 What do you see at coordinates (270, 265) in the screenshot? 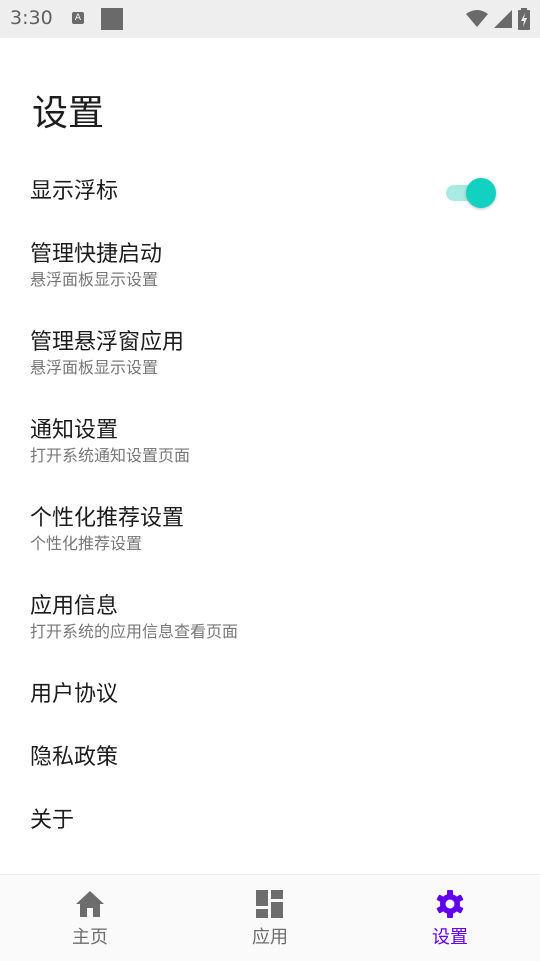
I see `setting-shortcut: 管理快捷启动 悬浮面板显示设置` at bounding box center [270, 265].